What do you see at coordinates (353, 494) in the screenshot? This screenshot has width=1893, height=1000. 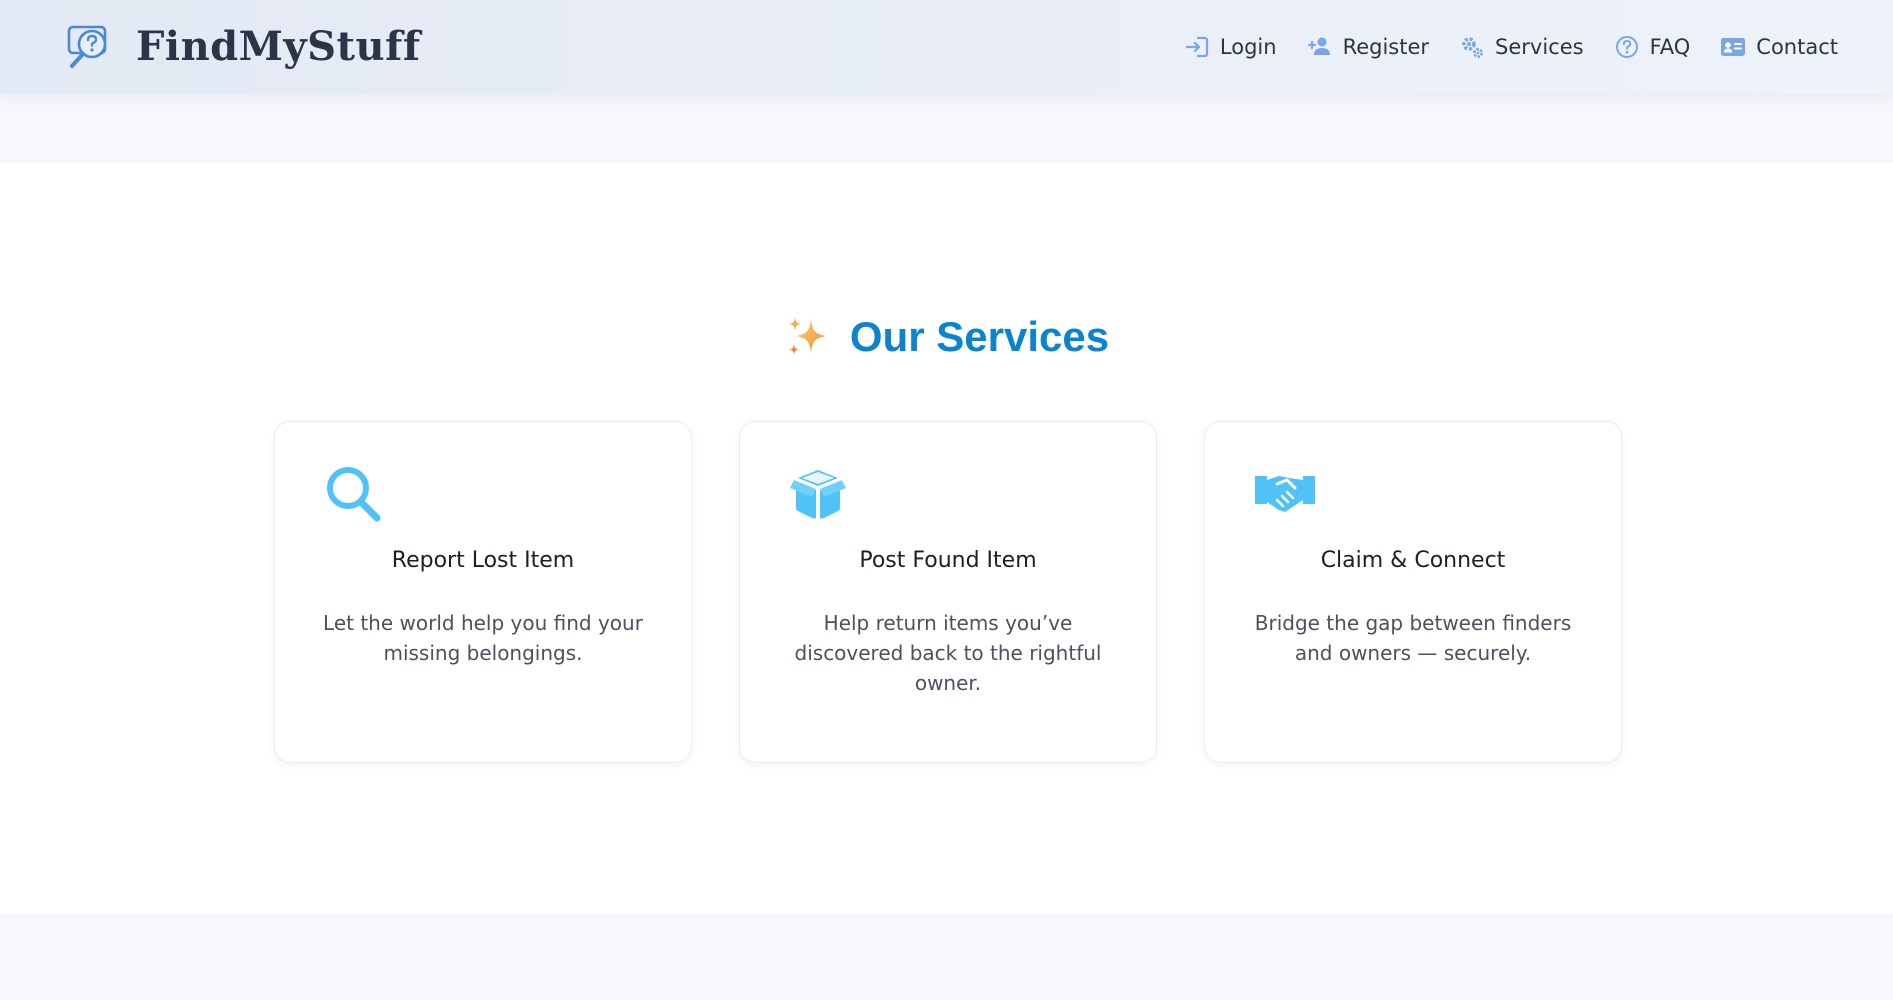 I see `magnifier-icon` at bounding box center [353, 494].